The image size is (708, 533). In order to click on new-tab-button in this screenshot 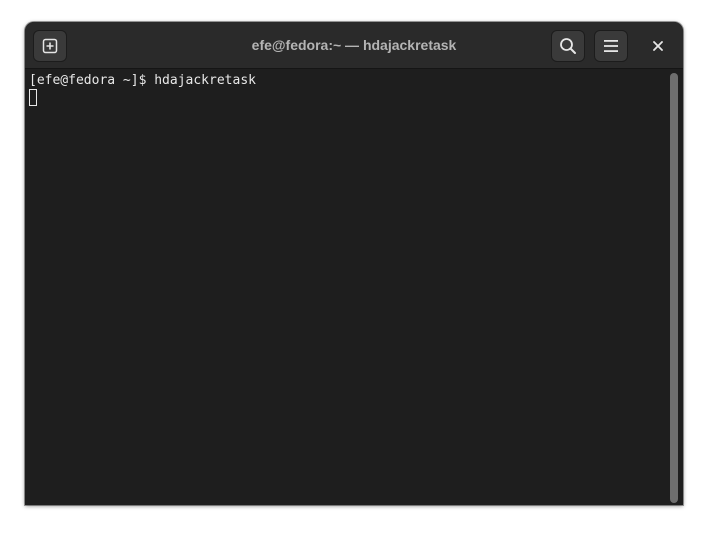, I will do `click(50, 46)`.